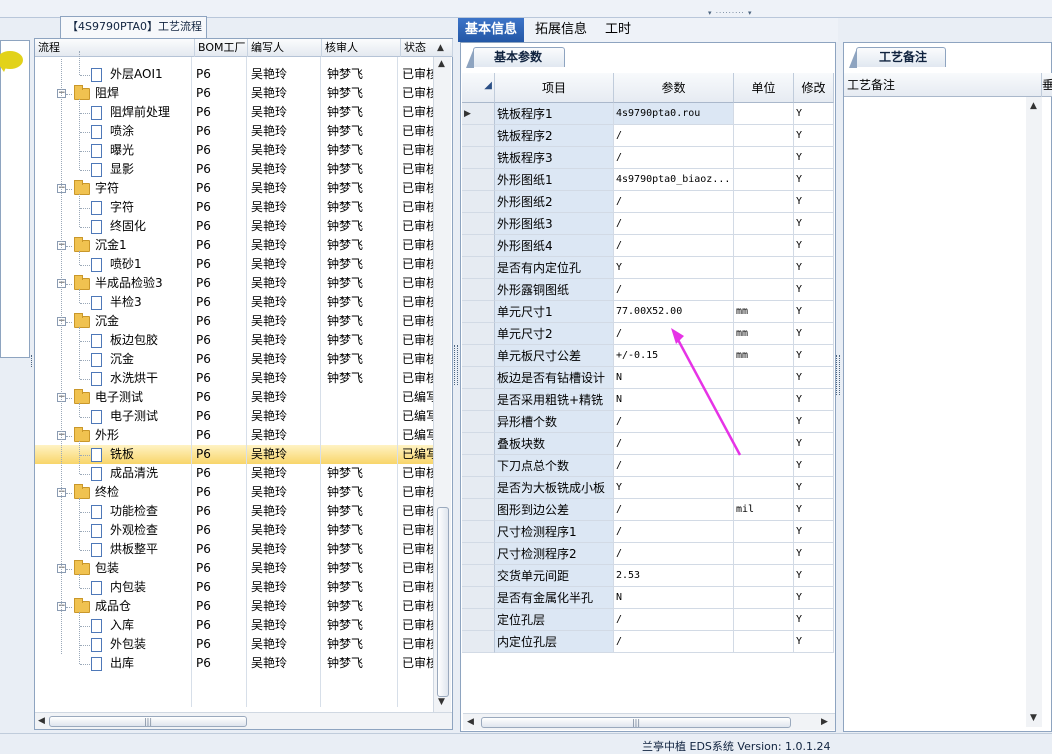  I want to click on params-row: 外形露铜图纸 / Y, so click(648, 290).